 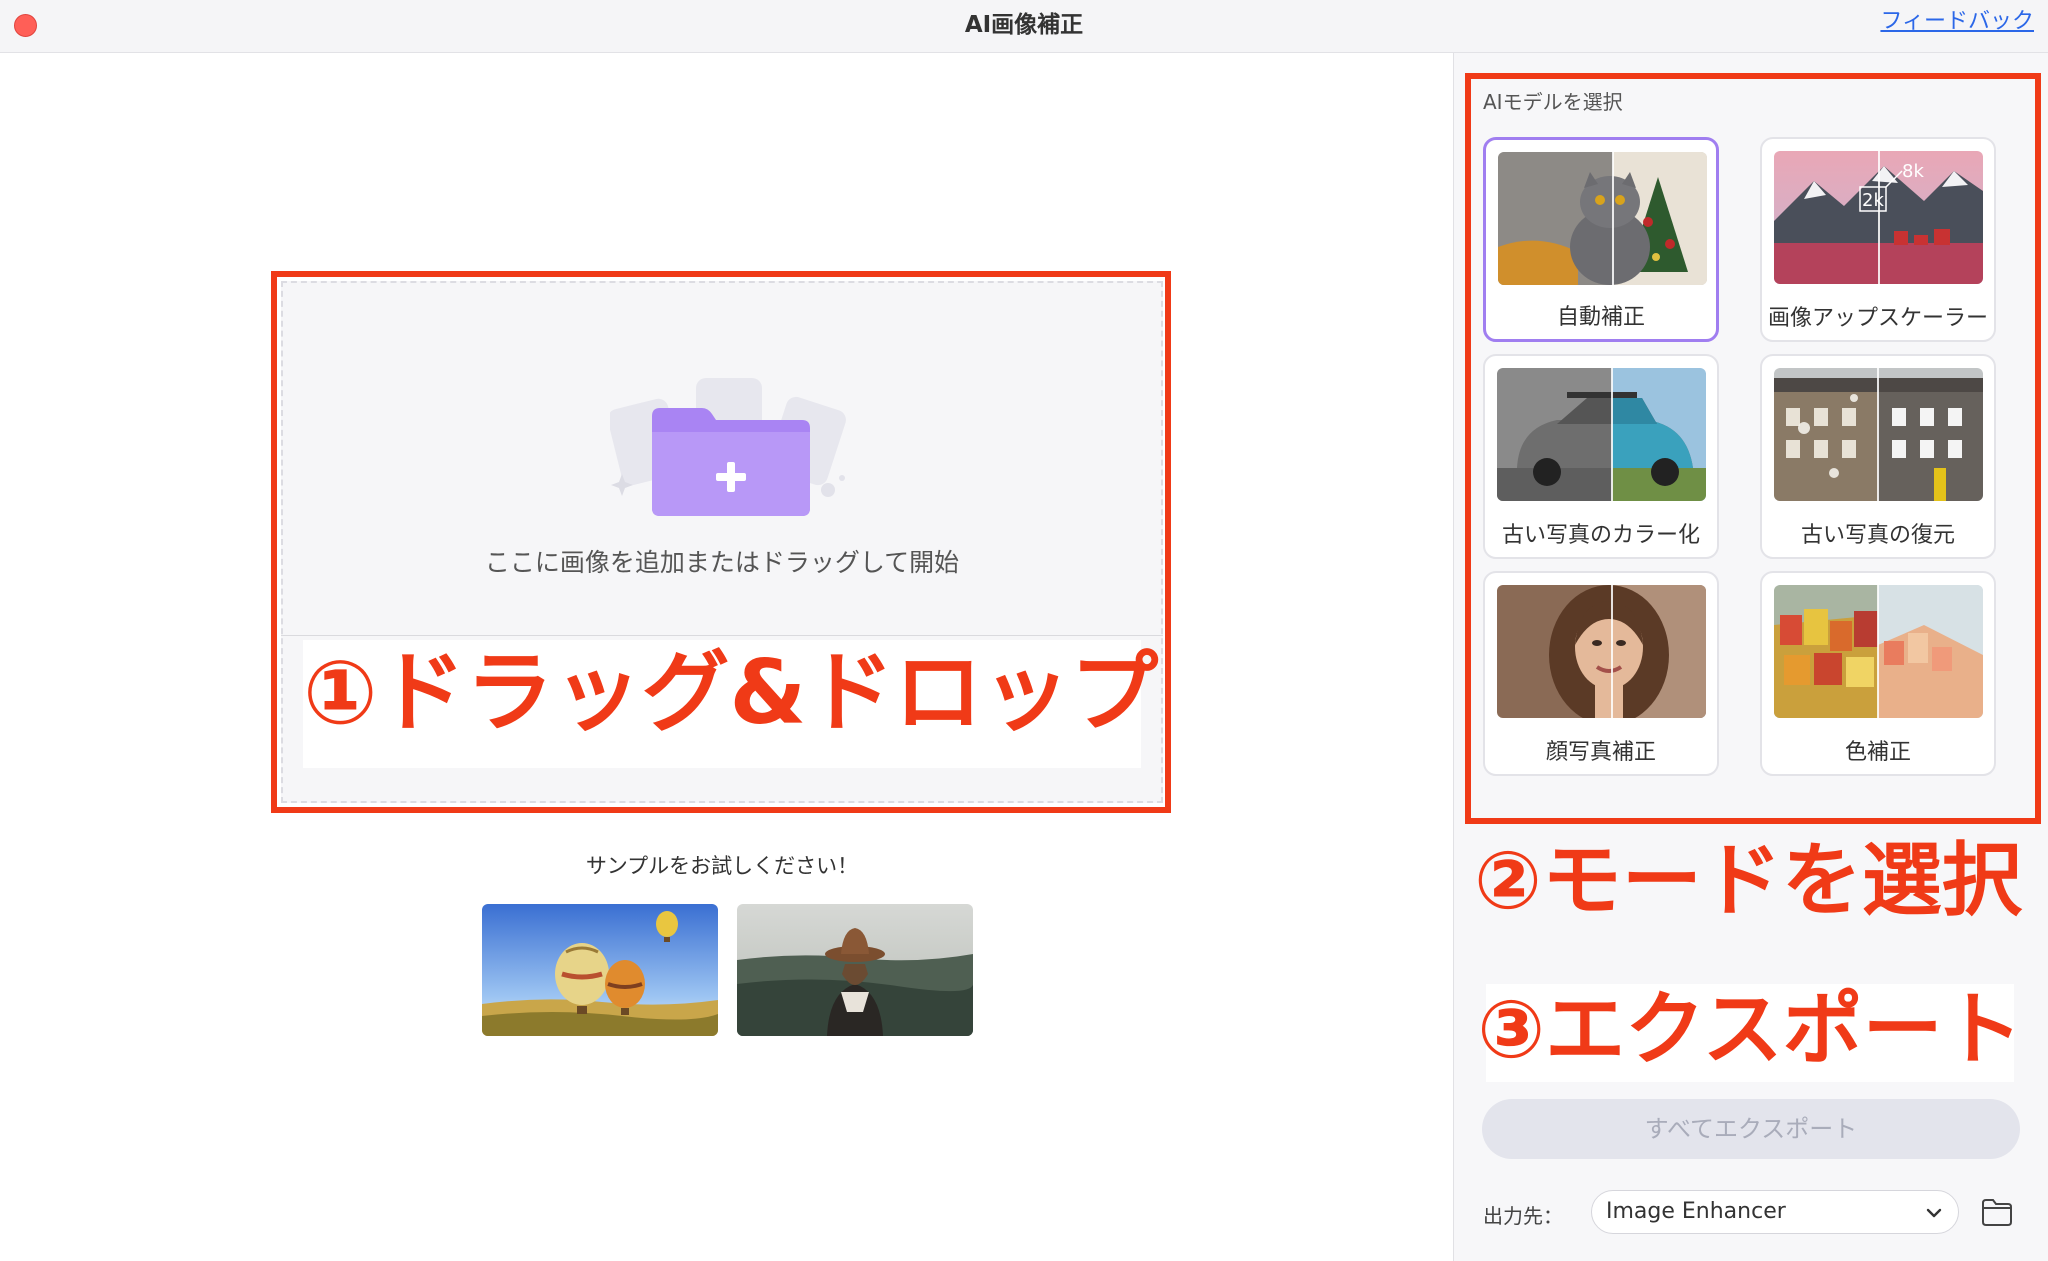 What do you see at coordinates (1523, 1216) in the screenshot?
I see `output-destination-label: 出力先：` at bounding box center [1523, 1216].